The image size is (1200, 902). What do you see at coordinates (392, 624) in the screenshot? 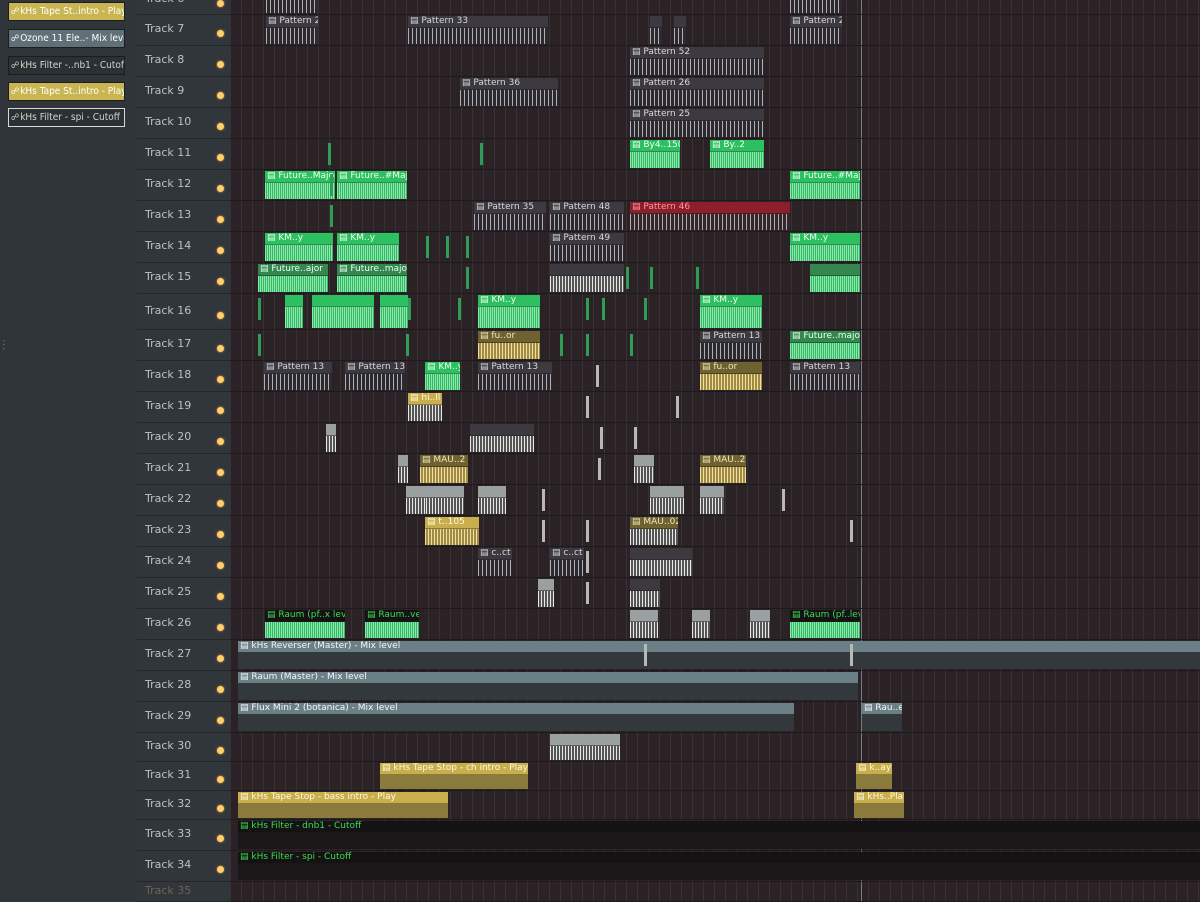
I see `playlist-clip: ▤ Raum..vel` at bounding box center [392, 624].